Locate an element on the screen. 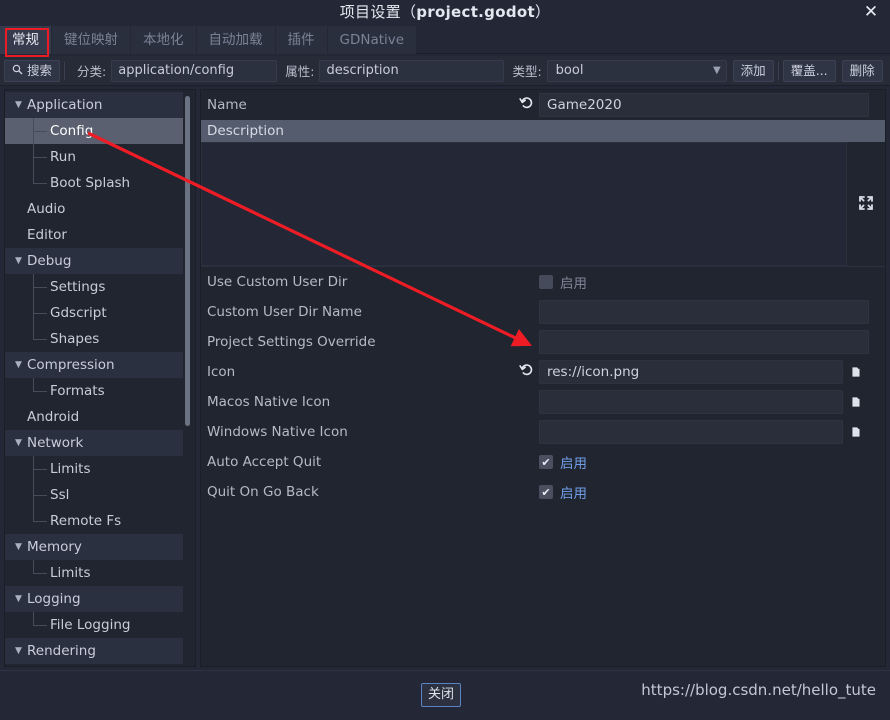 The width and height of the screenshot is (890, 720). property-row-name: Name Game2020 is located at coordinates (543, 105).